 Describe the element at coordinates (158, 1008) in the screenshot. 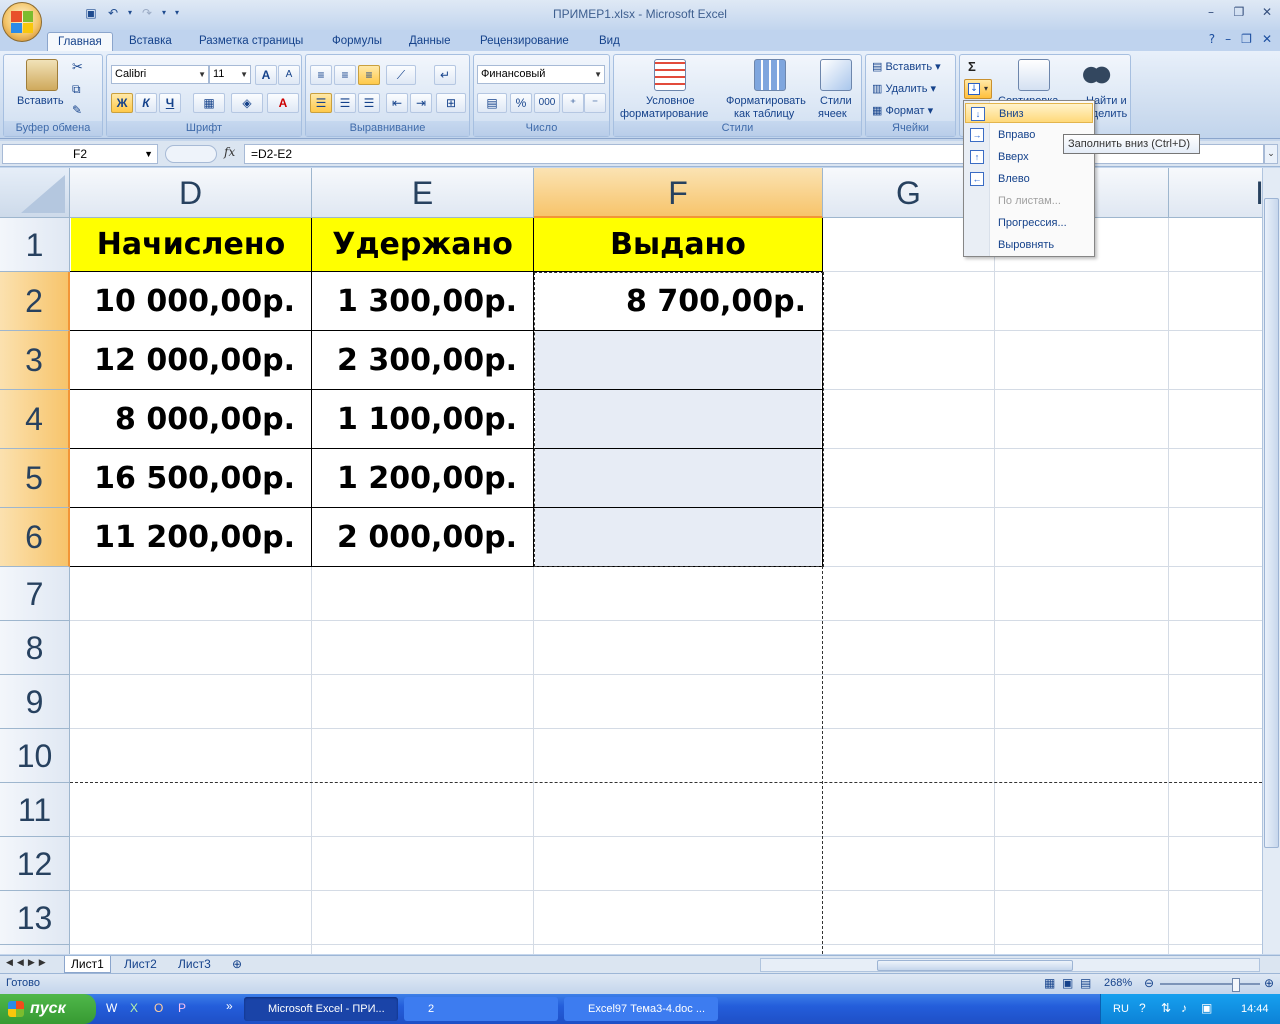

I see `quicklaunch-outlook-icon: O` at that location.